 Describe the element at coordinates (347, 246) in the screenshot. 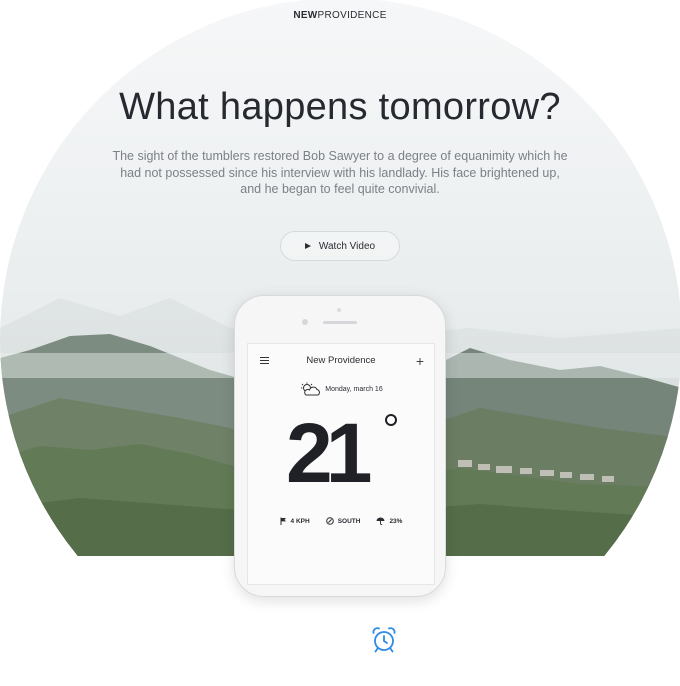

I see `watch-video-label: Watch Video` at that location.